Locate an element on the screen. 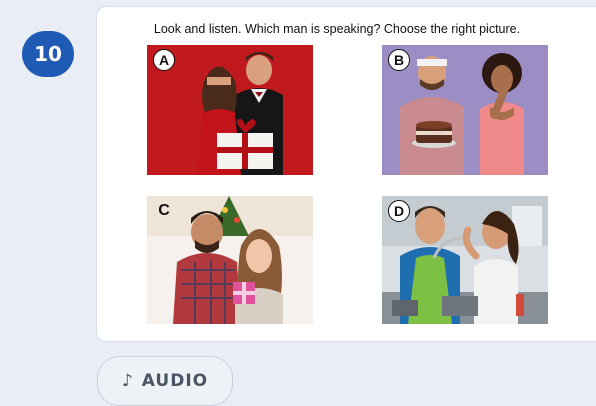 The height and width of the screenshot is (406, 596). option-c-label: C is located at coordinates (164, 210).